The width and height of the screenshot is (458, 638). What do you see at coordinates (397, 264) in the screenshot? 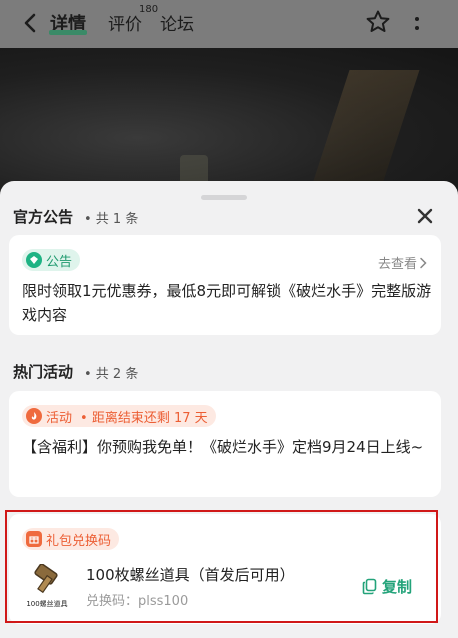
I see `view-more-label: 去查看` at bounding box center [397, 264].